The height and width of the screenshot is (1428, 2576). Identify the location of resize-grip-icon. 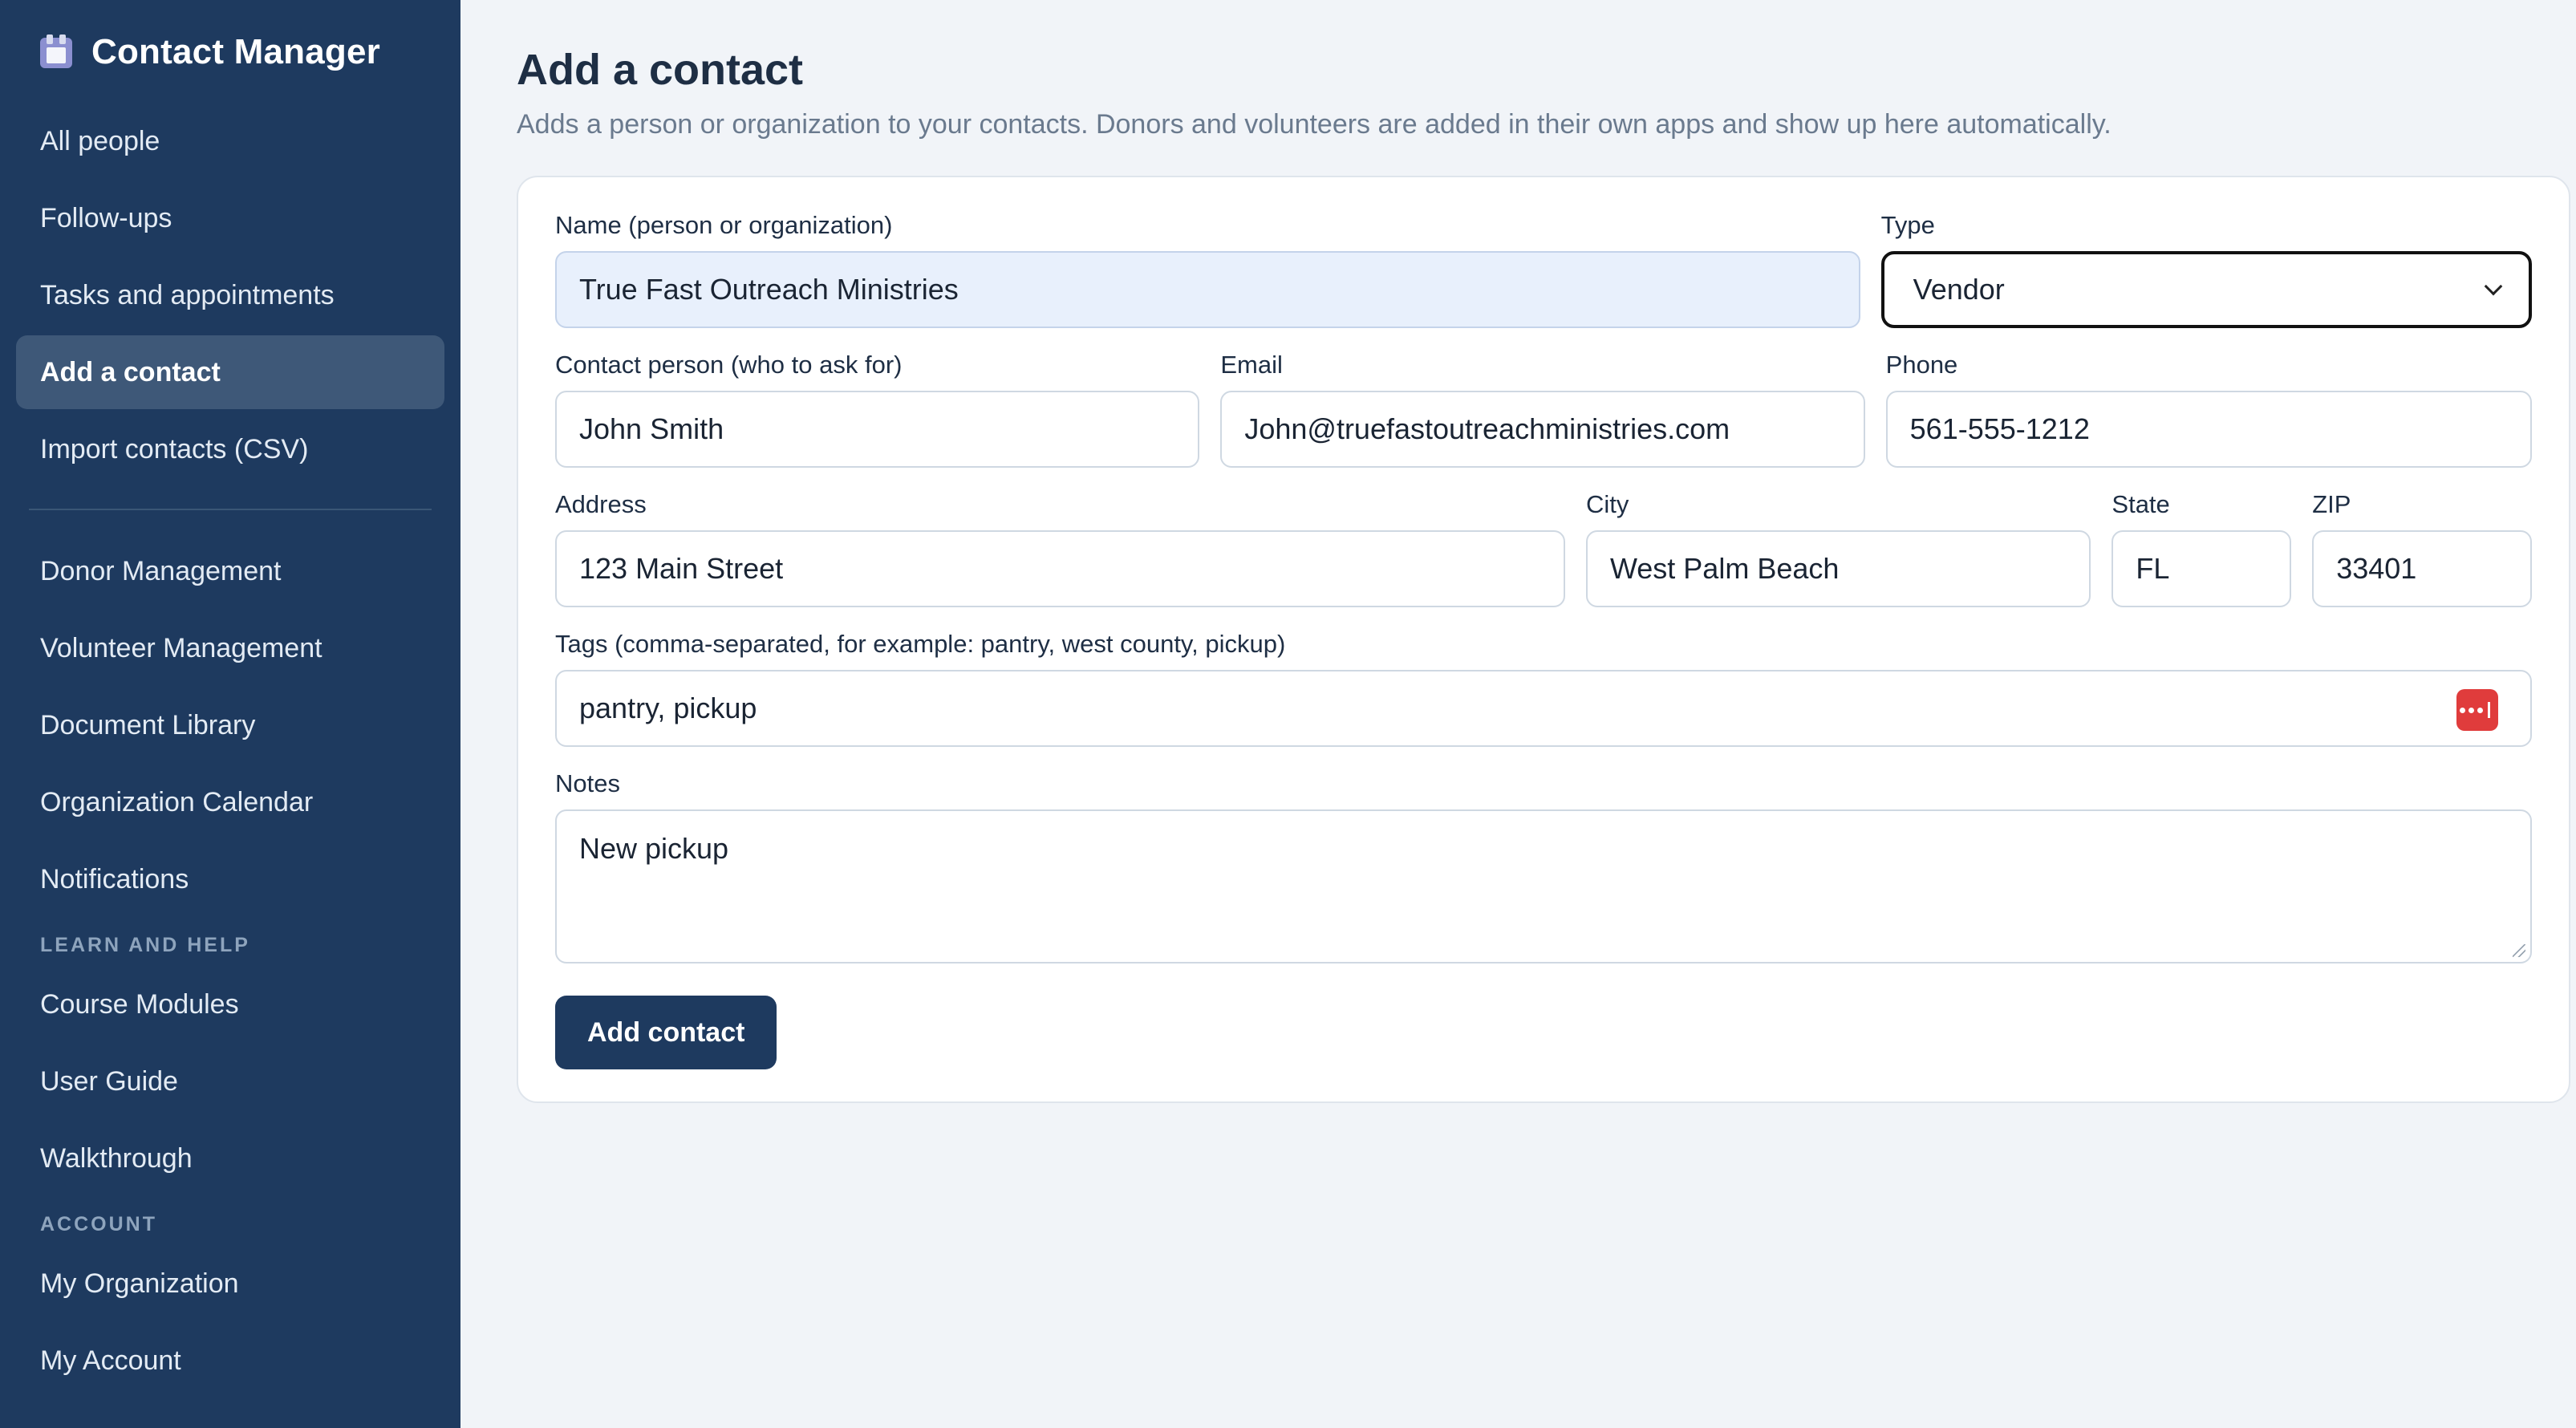
(2519, 951).